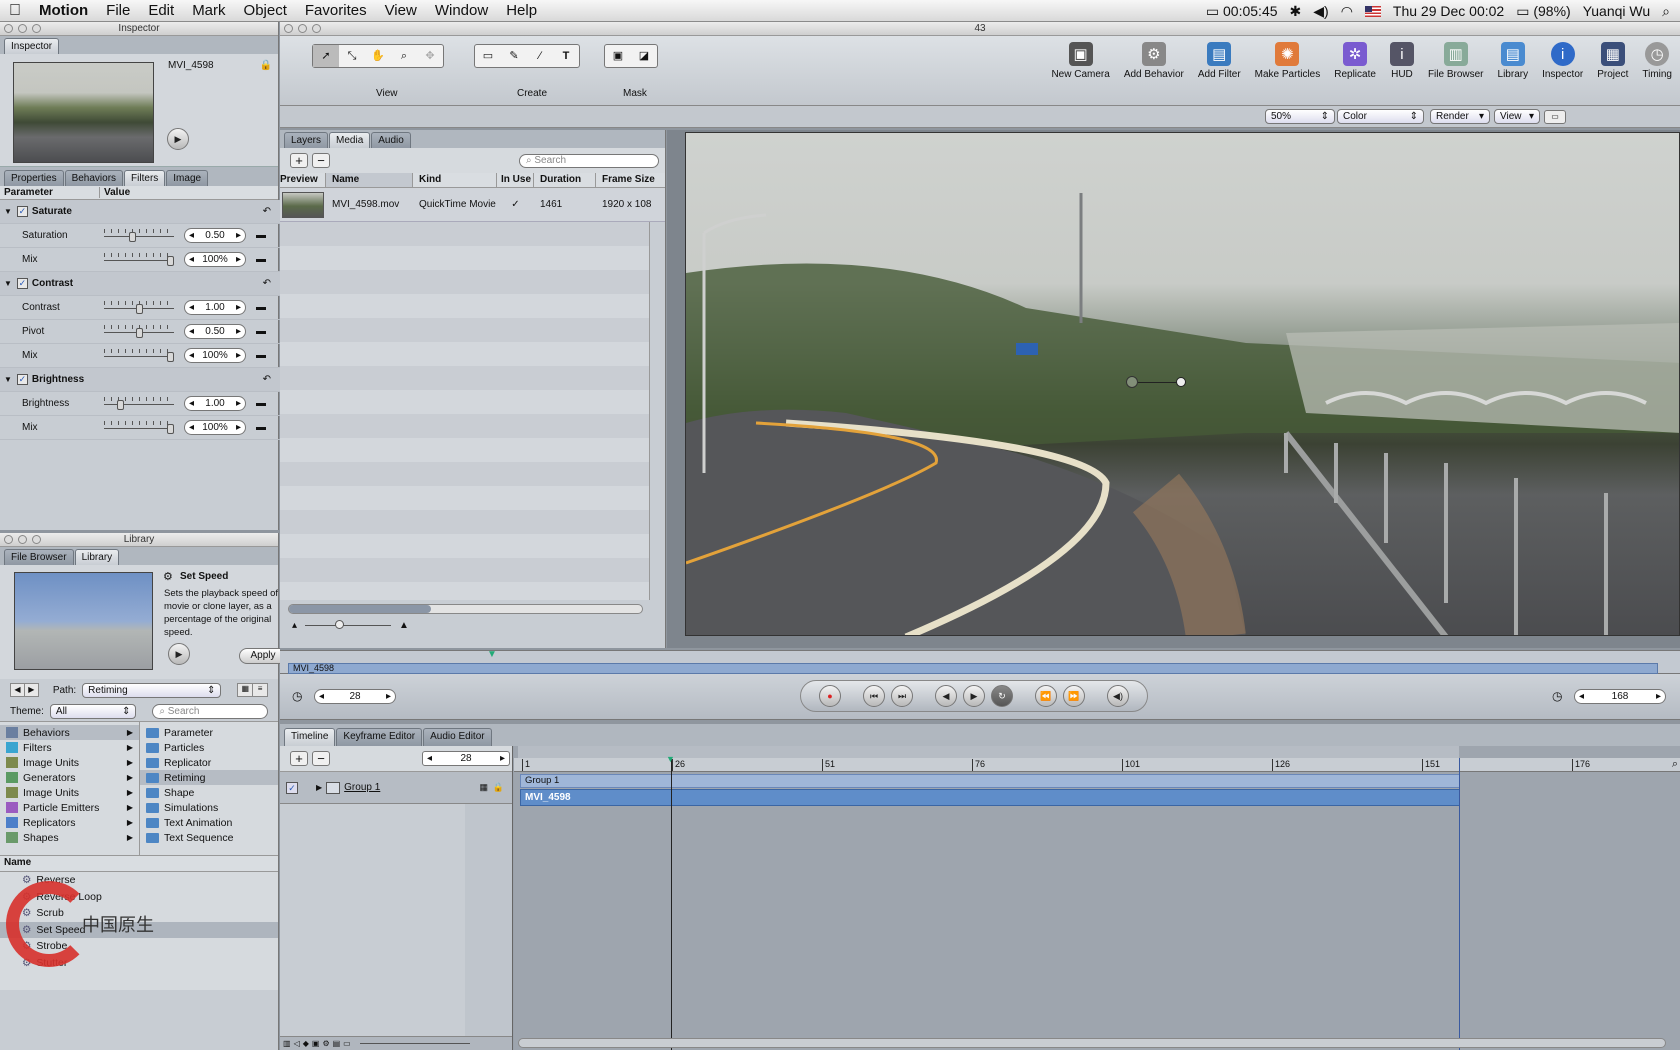  I want to click on library-search: ⌕ Search, so click(210, 711).